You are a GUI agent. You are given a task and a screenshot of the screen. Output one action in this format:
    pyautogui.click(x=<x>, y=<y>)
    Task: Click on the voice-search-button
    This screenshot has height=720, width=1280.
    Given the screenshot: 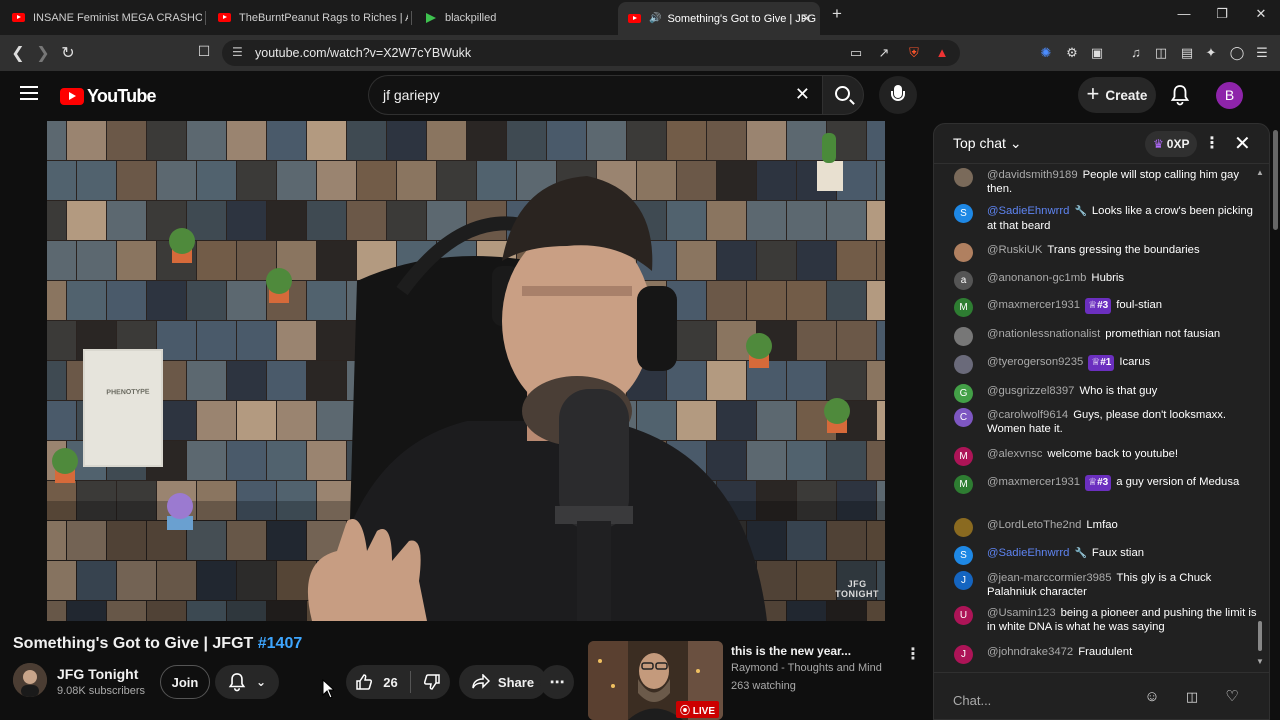 What is the action you would take?
    pyautogui.click(x=898, y=95)
    